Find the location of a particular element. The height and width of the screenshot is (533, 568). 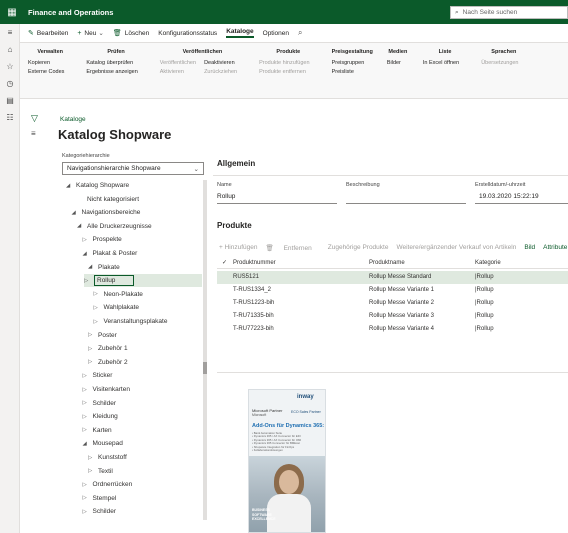

delete-button: 🗑 Löschen is located at coordinates (131, 33).